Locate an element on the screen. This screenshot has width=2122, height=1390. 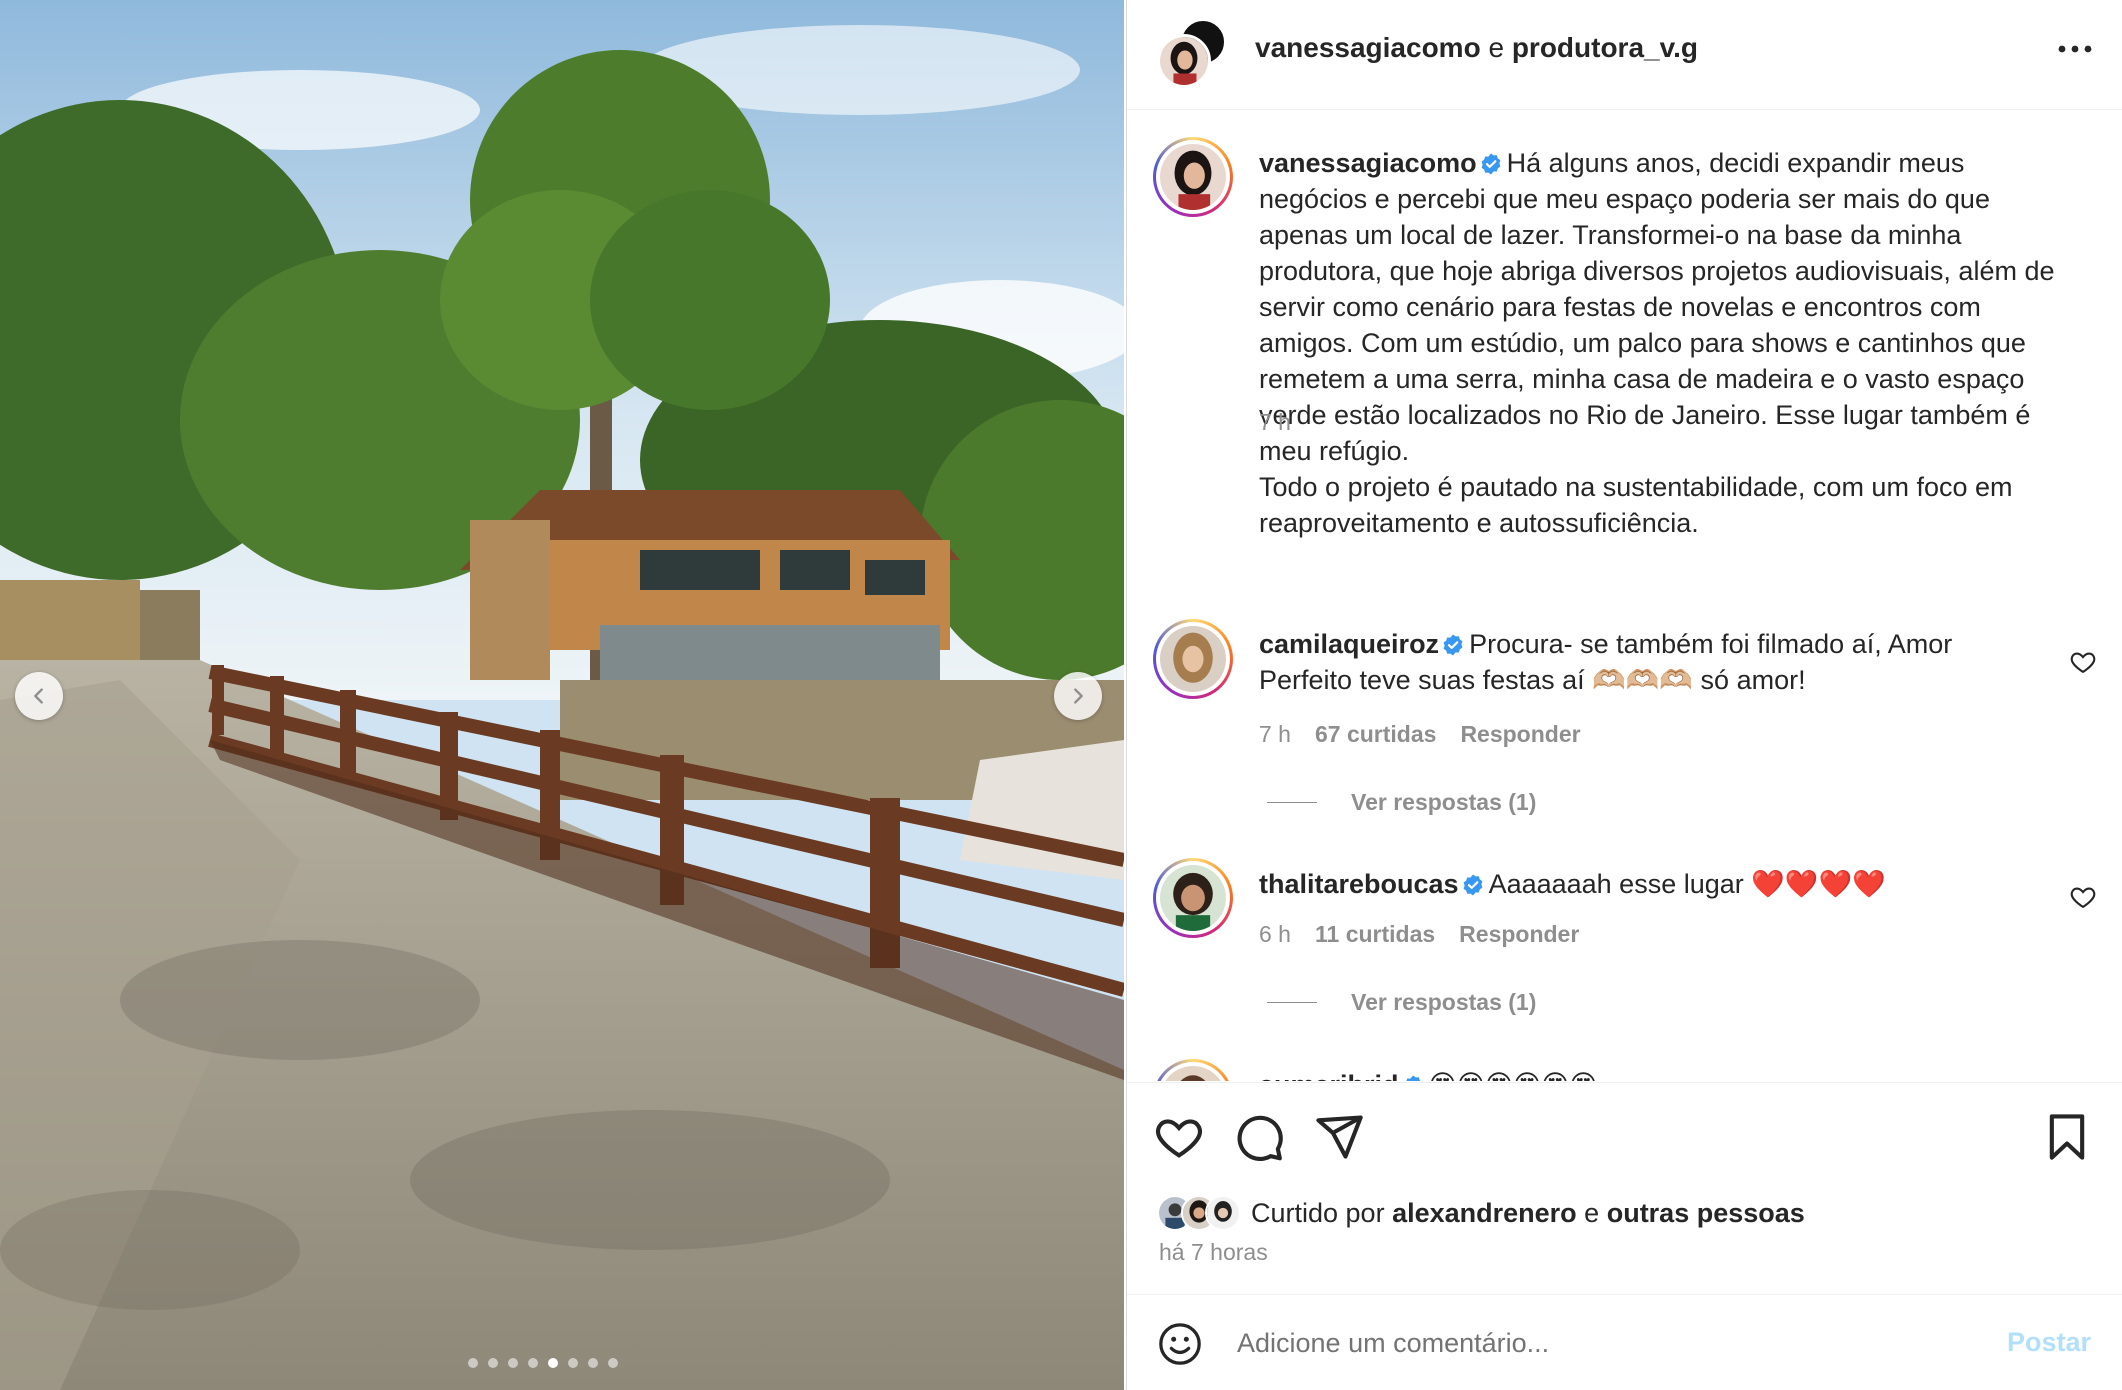
more-horizontal-icon is located at coordinates (2075, 49).